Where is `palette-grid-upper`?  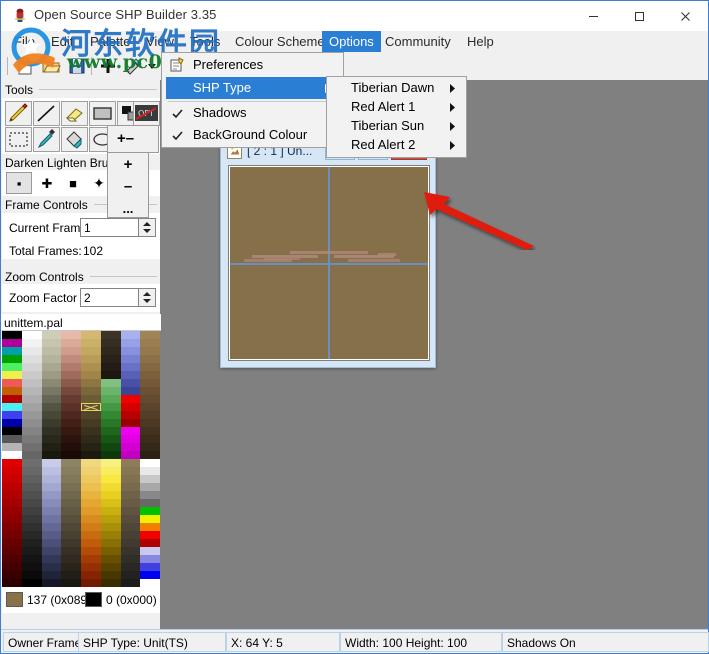 palette-grid-upper is located at coordinates (81, 395).